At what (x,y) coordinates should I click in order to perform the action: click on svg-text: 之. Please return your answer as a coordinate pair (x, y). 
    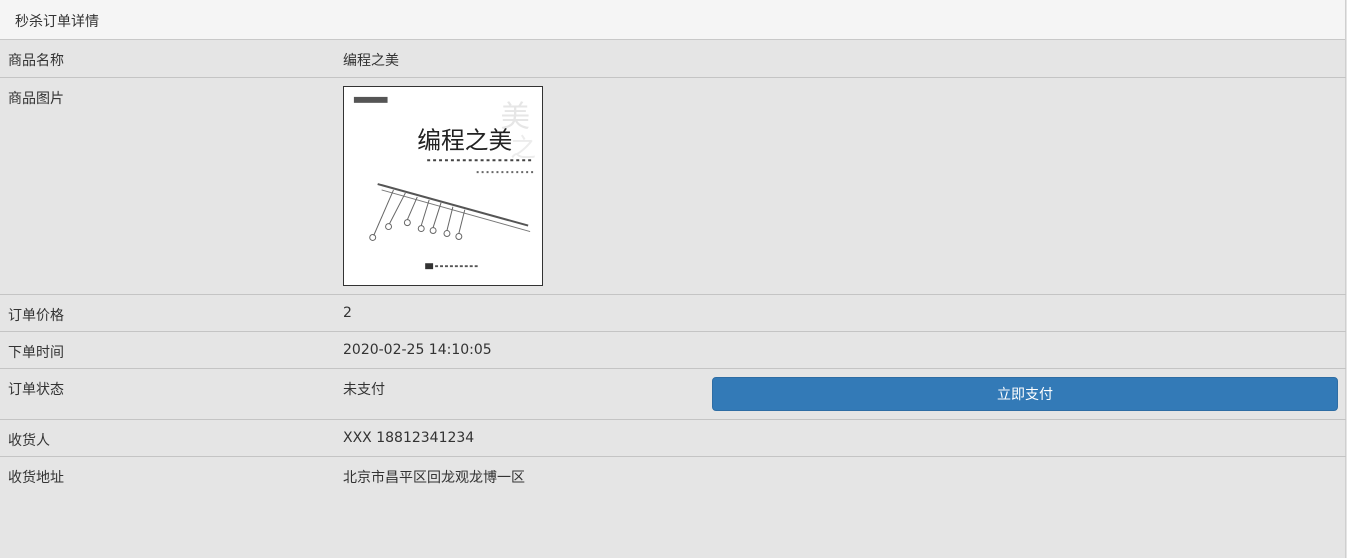
    Looking at the image, I should click on (523, 148).